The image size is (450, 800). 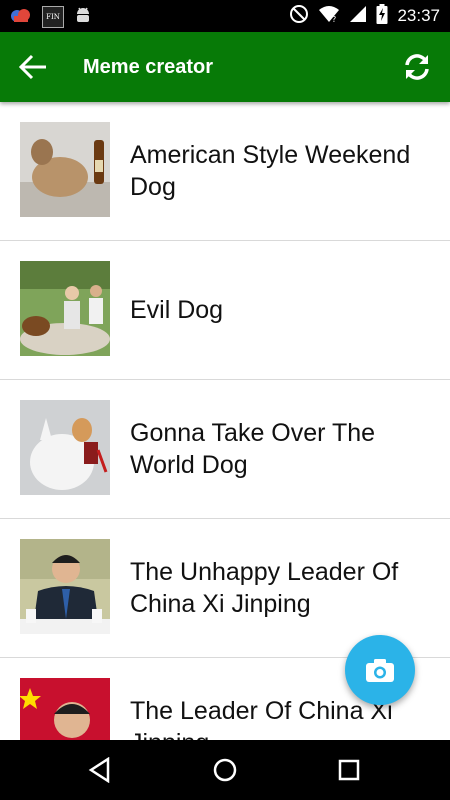 I want to click on home-circle-icon, so click(x=225, y=770).